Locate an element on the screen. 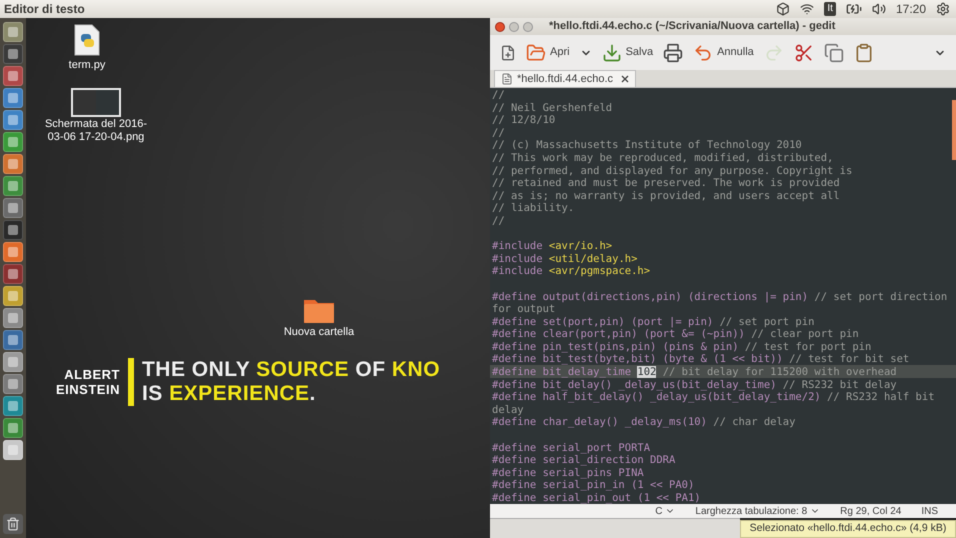 This screenshot has width=956, height=538. tooltip: Selezionato «hello.ftdi.44.echo.c» (4,9 kB) is located at coordinates (848, 529).